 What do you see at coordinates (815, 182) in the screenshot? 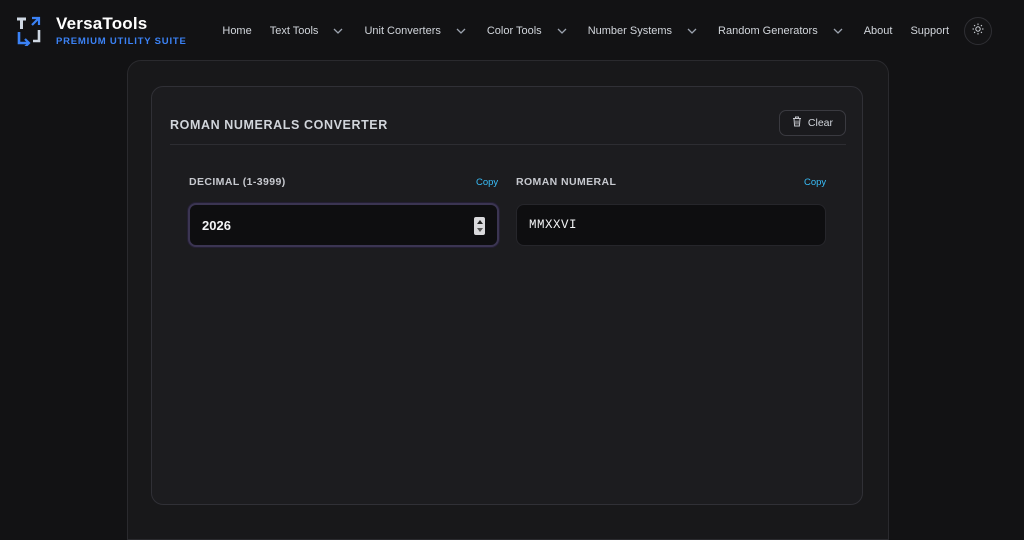
I see `copy-roman-link: Copy` at bounding box center [815, 182].